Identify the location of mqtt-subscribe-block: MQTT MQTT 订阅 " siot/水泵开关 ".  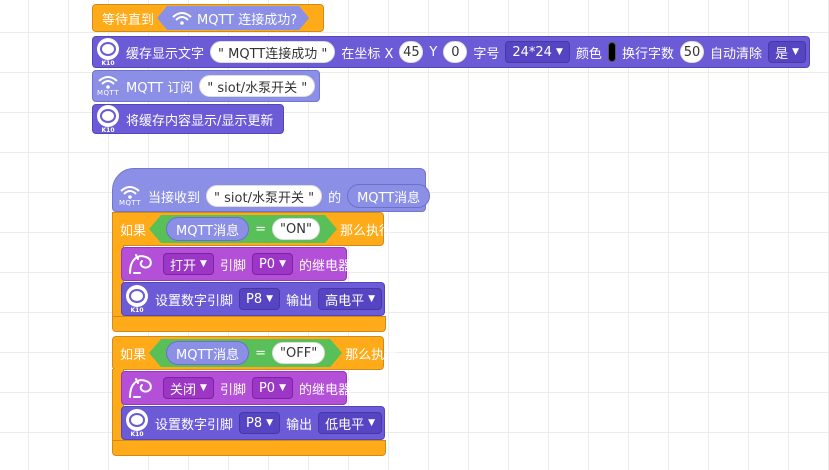
(206, 86).